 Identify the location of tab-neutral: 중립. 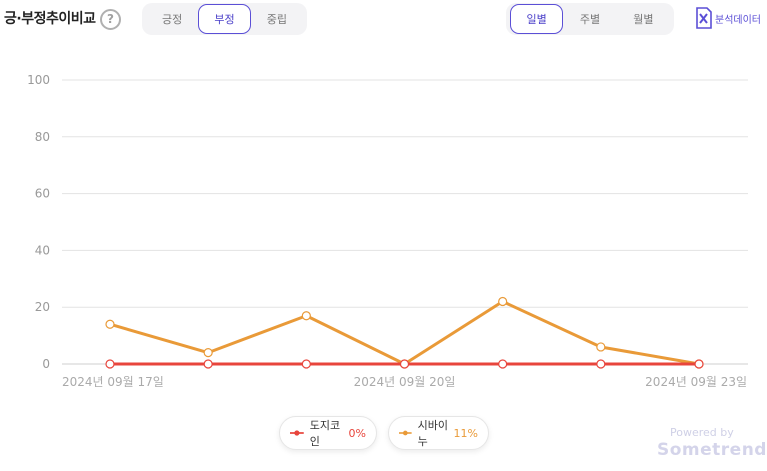
(277, 19).